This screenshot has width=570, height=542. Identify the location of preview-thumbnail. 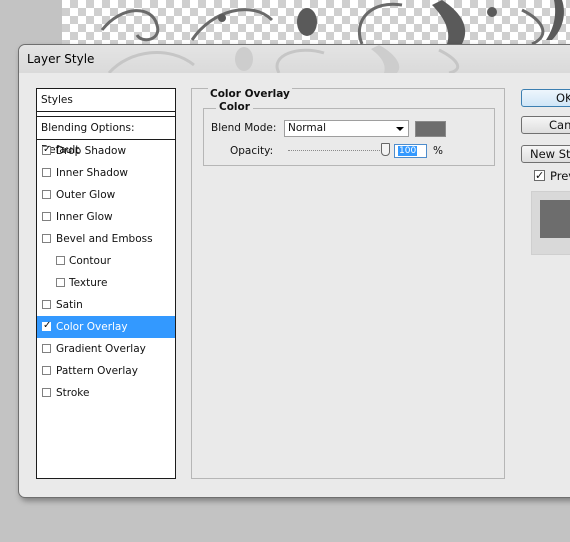
(550, 223).